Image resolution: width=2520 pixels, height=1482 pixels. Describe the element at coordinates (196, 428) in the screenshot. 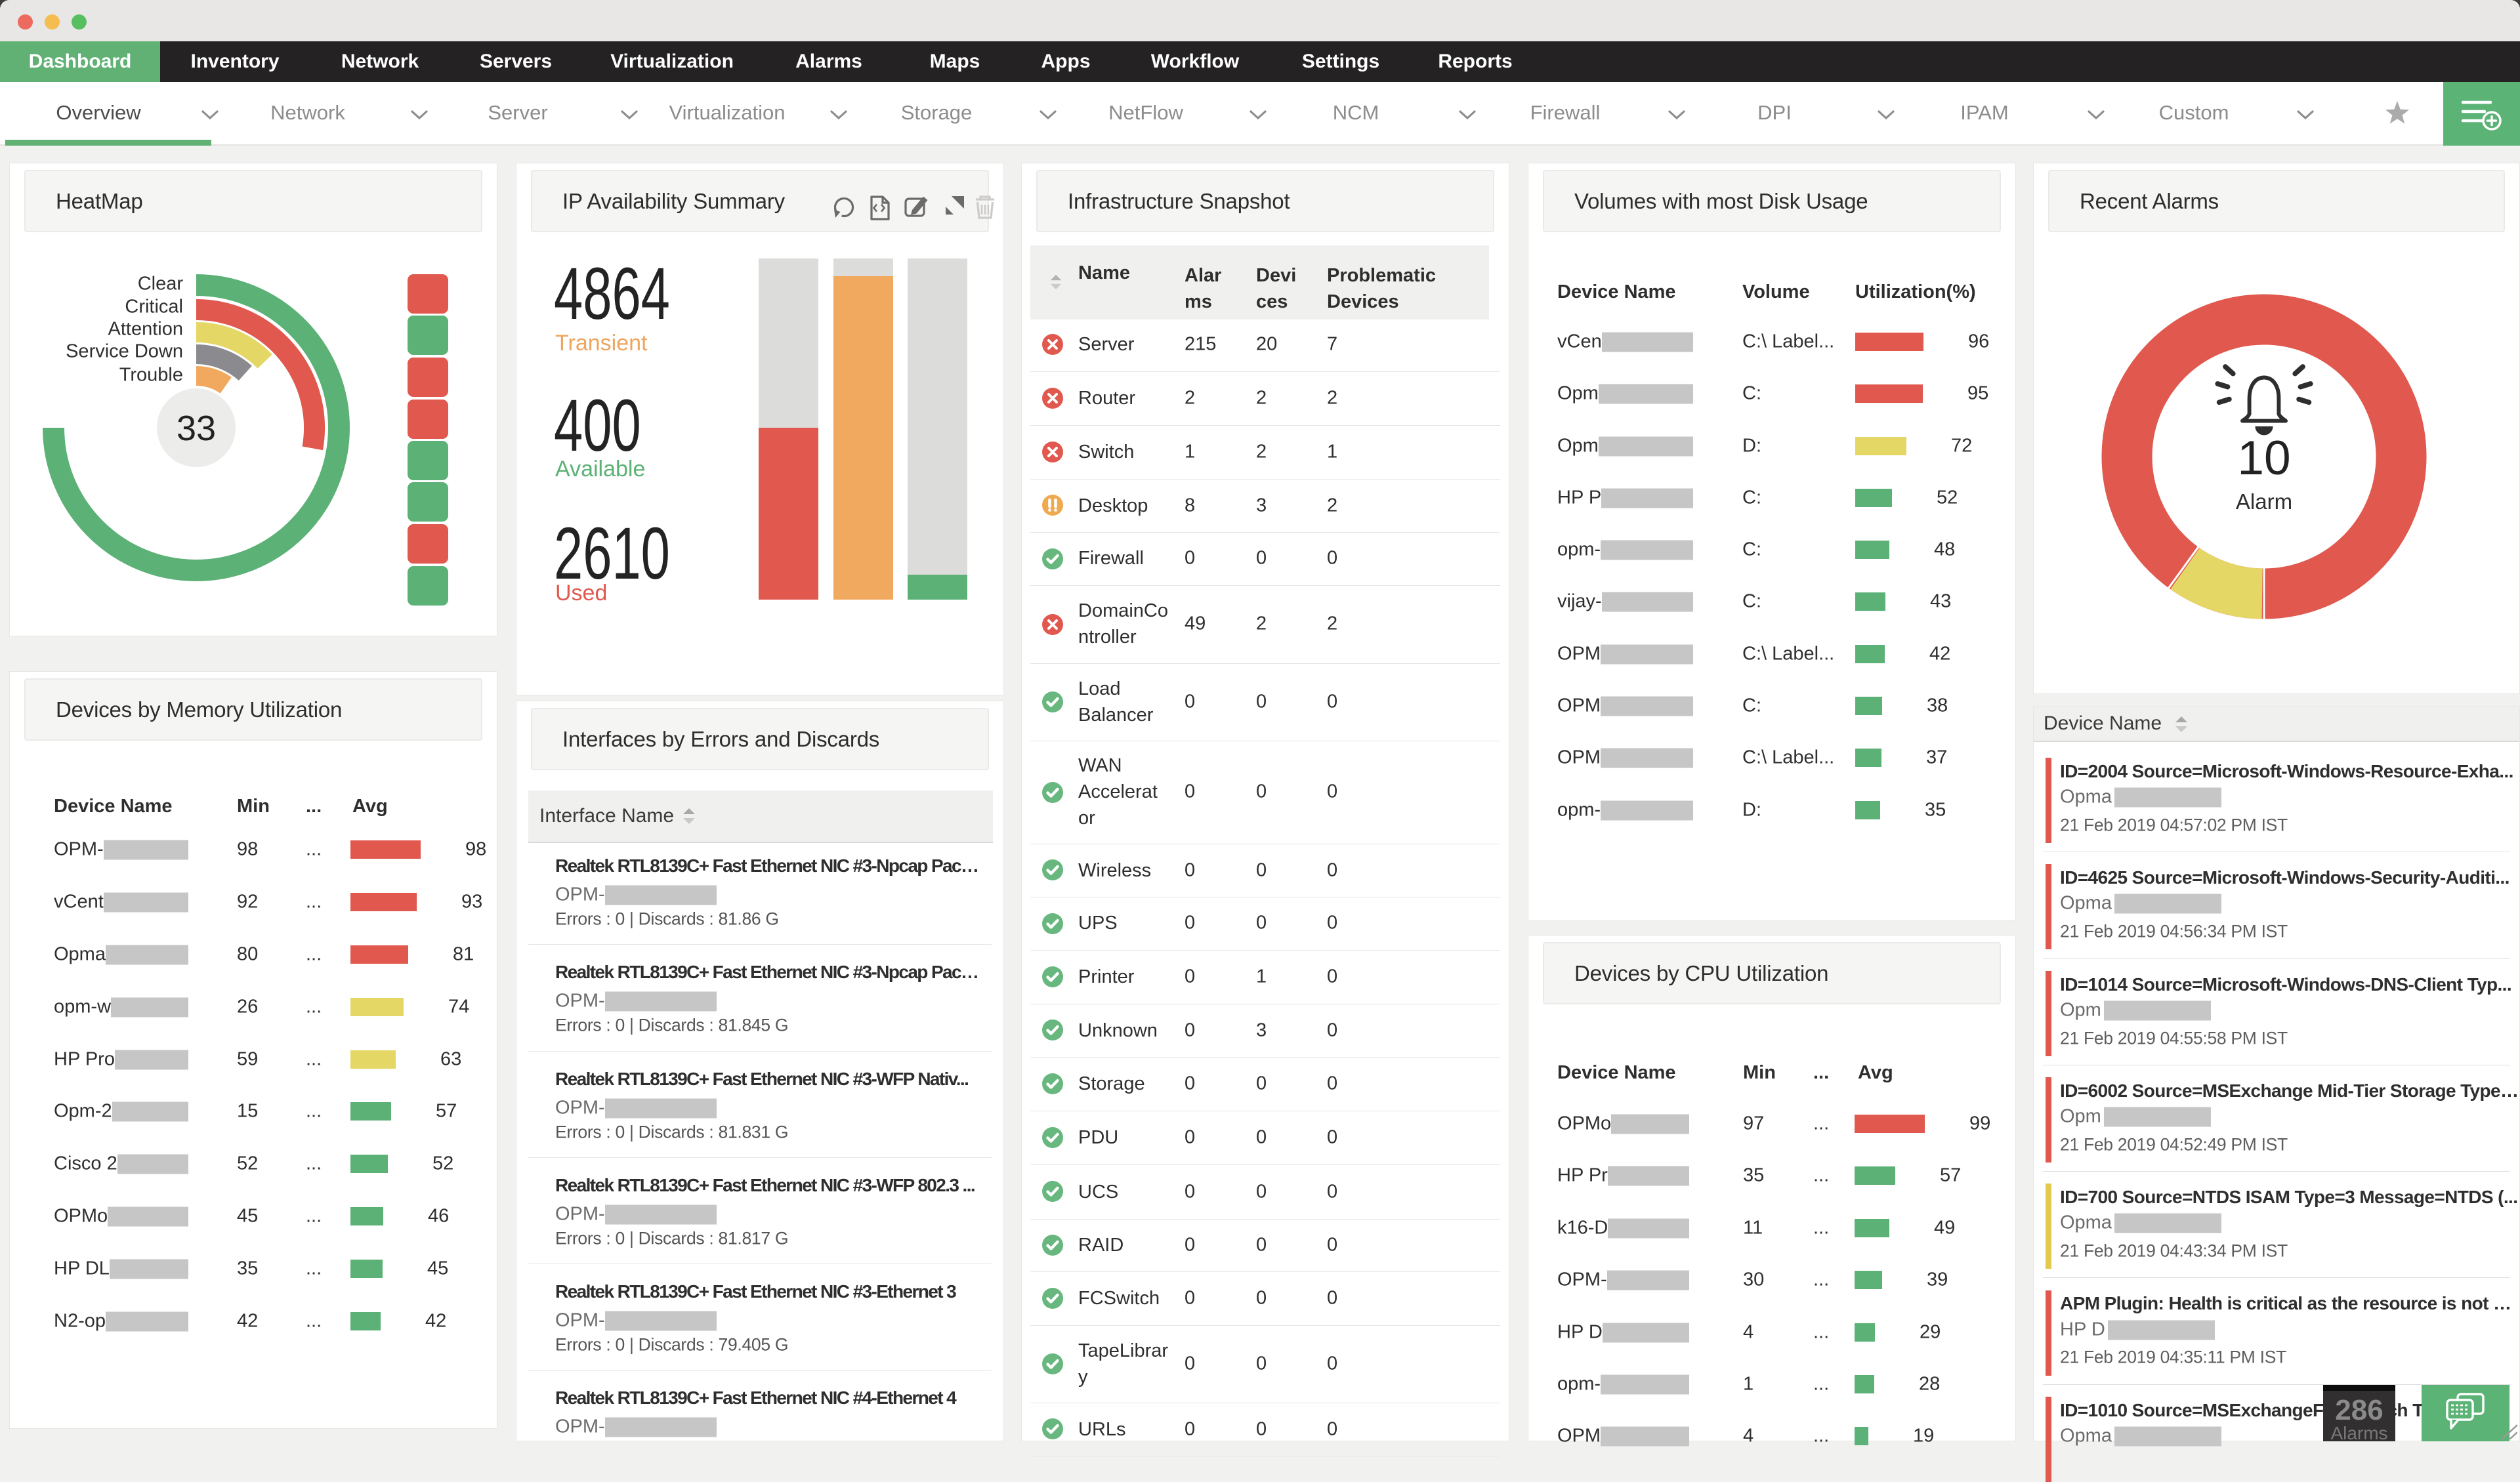

I see `svg-text: 33` at that location.